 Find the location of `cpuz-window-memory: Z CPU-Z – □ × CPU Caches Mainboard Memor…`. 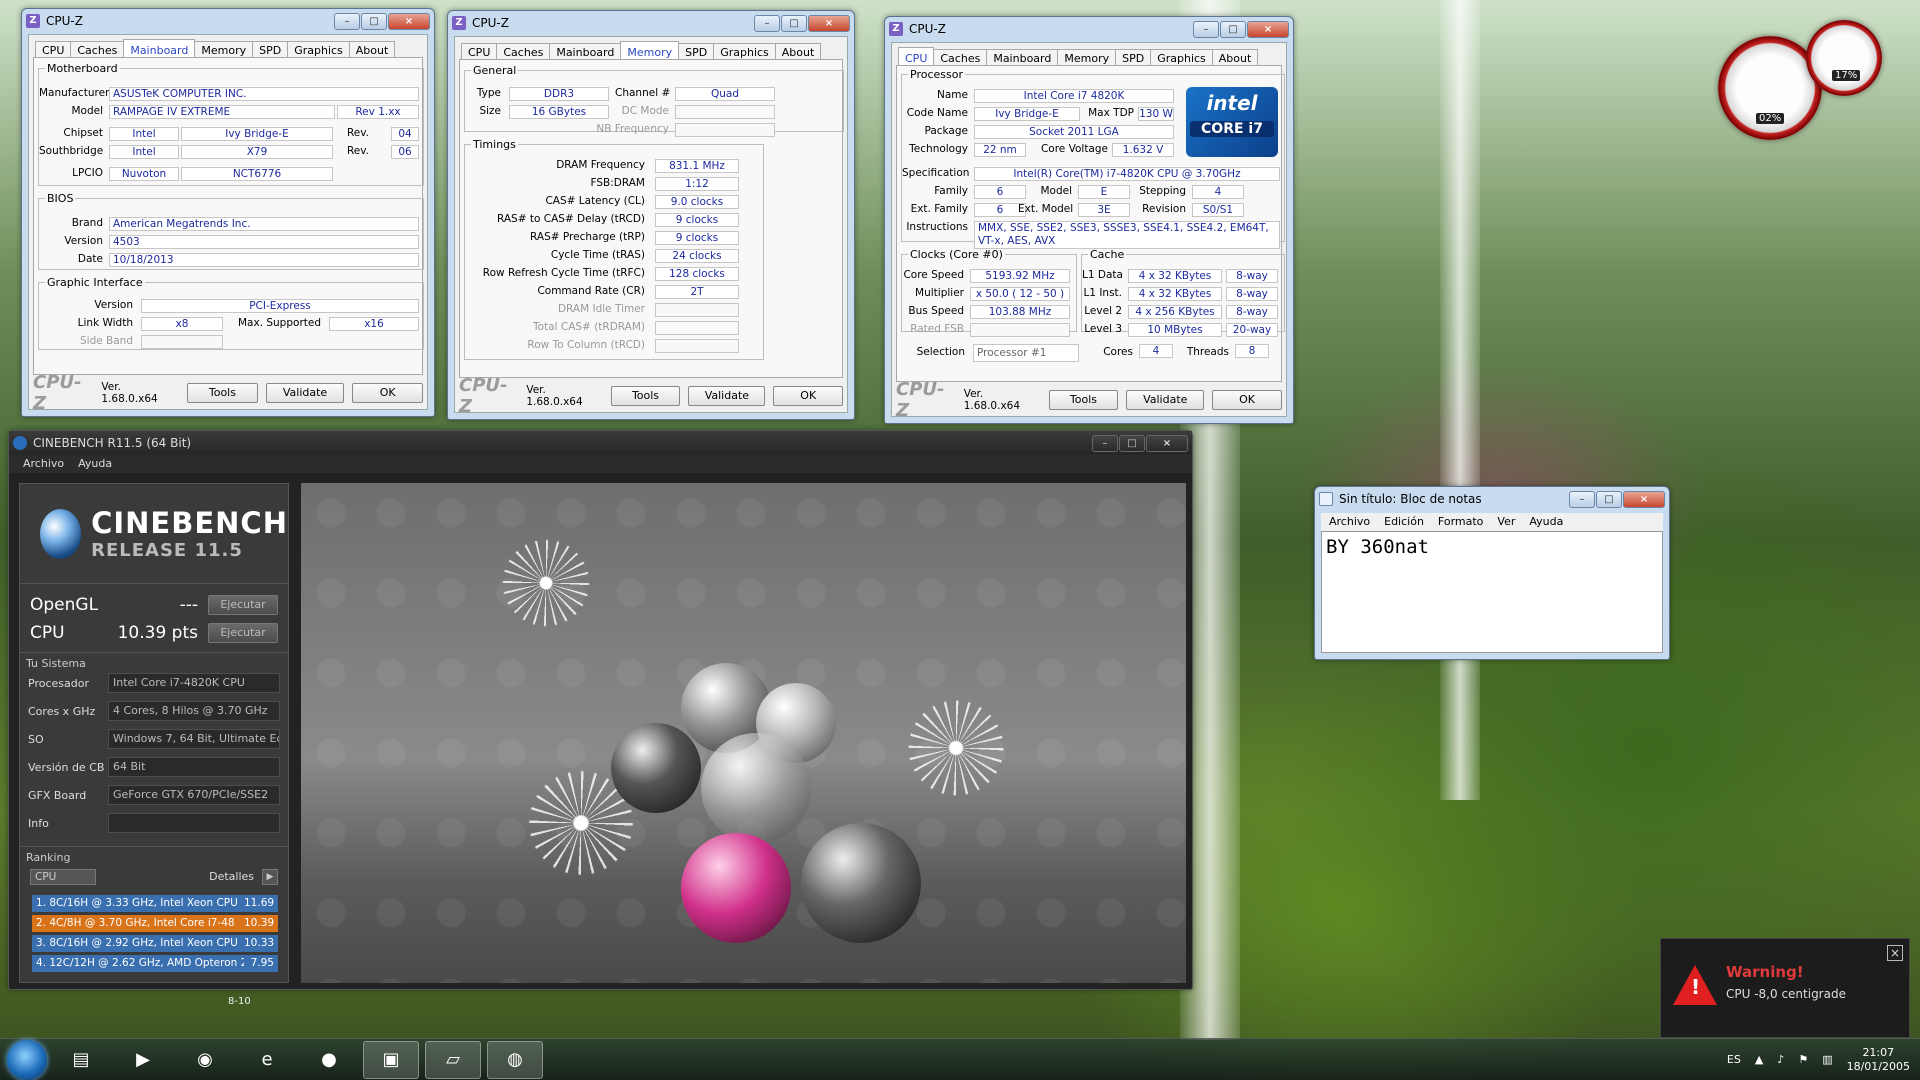

cpuz-window-memory: Z CPU-Z – □ × CPU Caches Mainboard Memor… is located at coordinates (651, 215).